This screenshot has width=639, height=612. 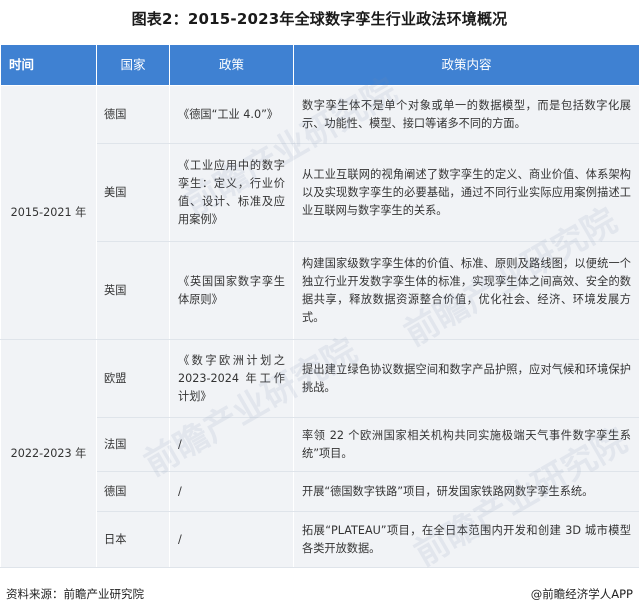 What do you see at coordinates (75, 594) in the screenshot?
I see `source-note: 资料来源：前瞻产业研究院` at bounding box center [75, 594].